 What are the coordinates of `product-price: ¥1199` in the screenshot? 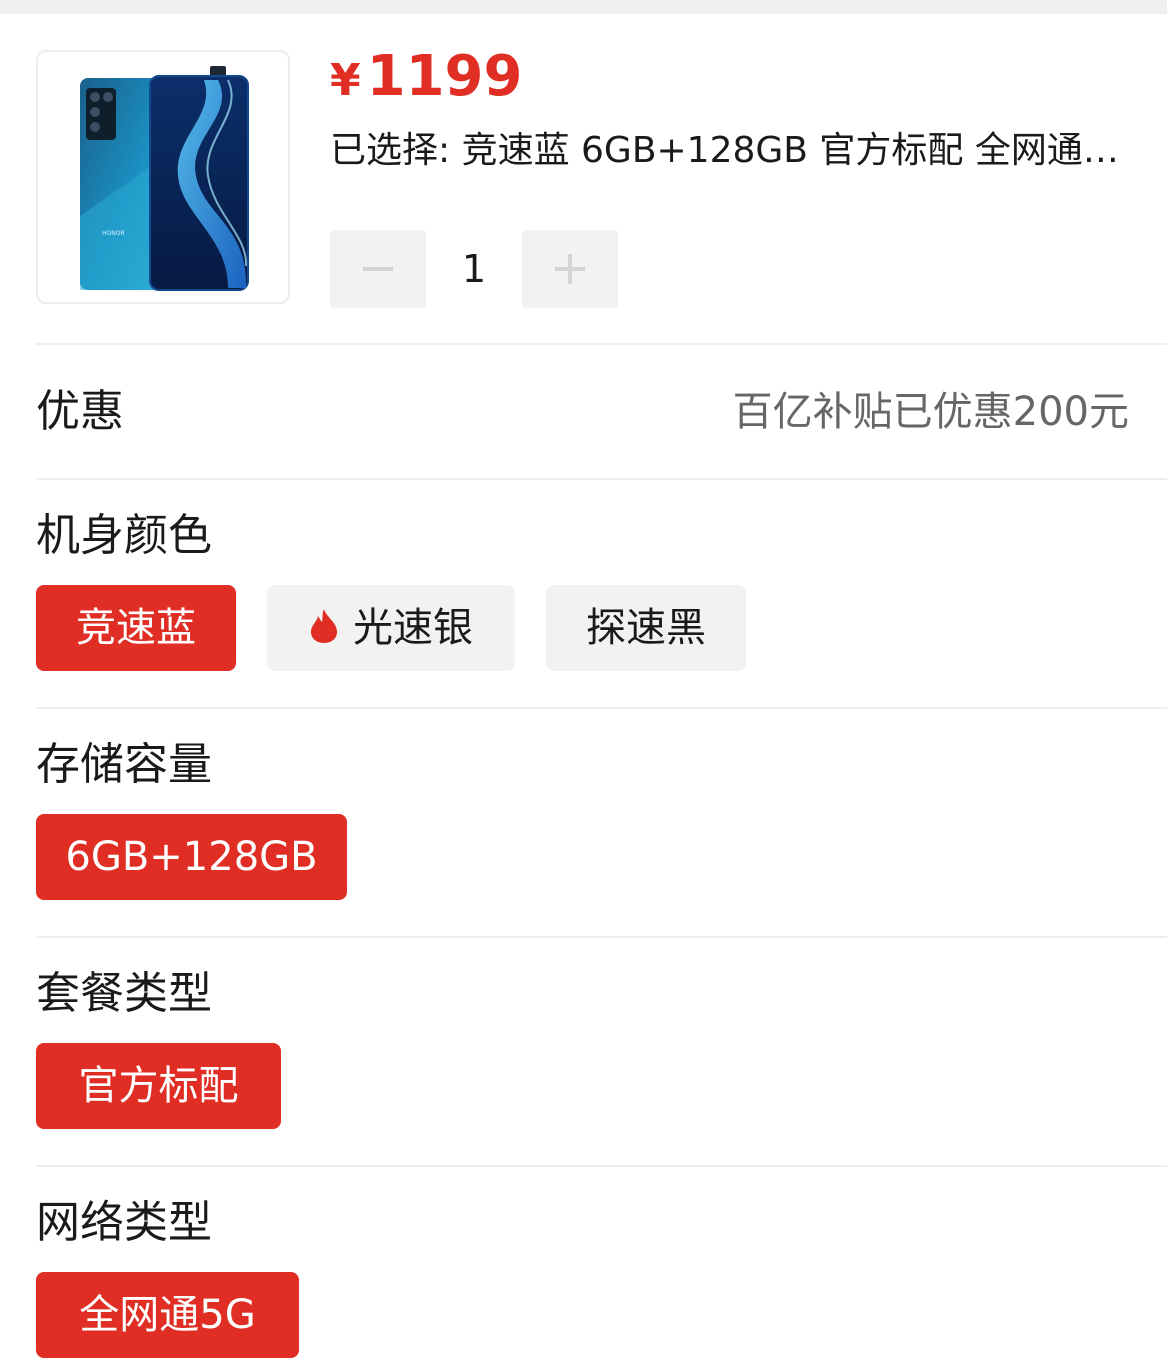 It's located at (426, 79).